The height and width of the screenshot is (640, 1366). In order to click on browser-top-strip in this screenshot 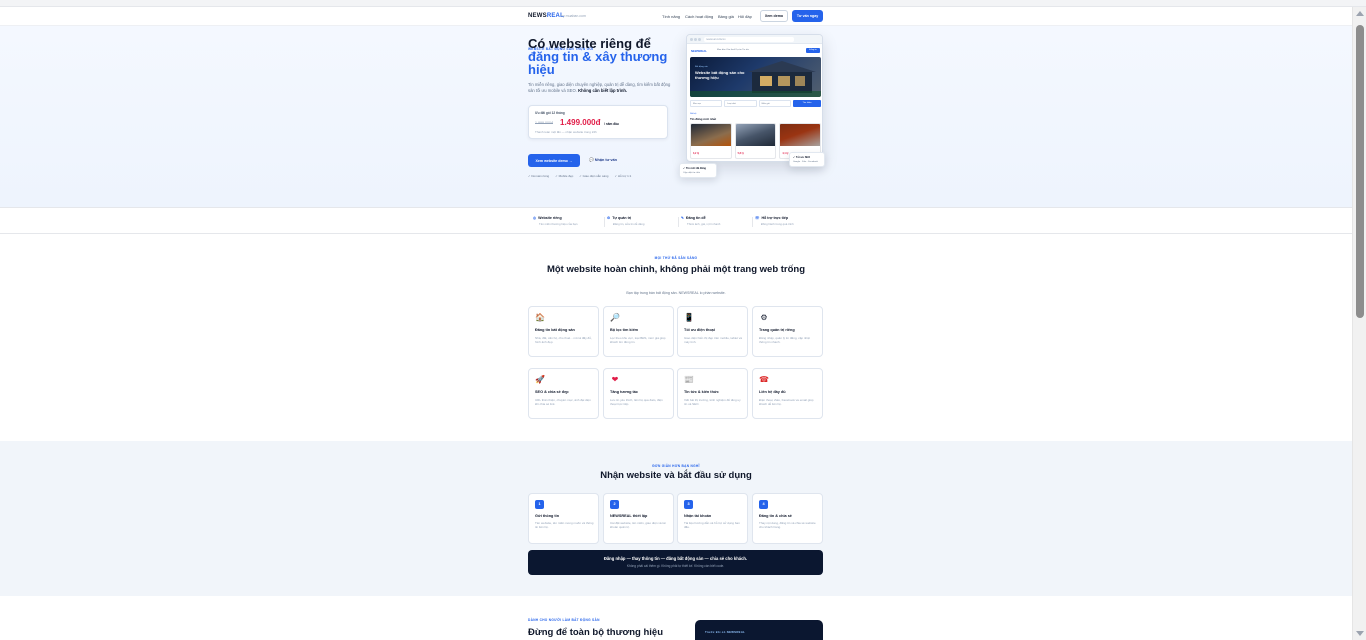, I will do `click(683, 3)`.